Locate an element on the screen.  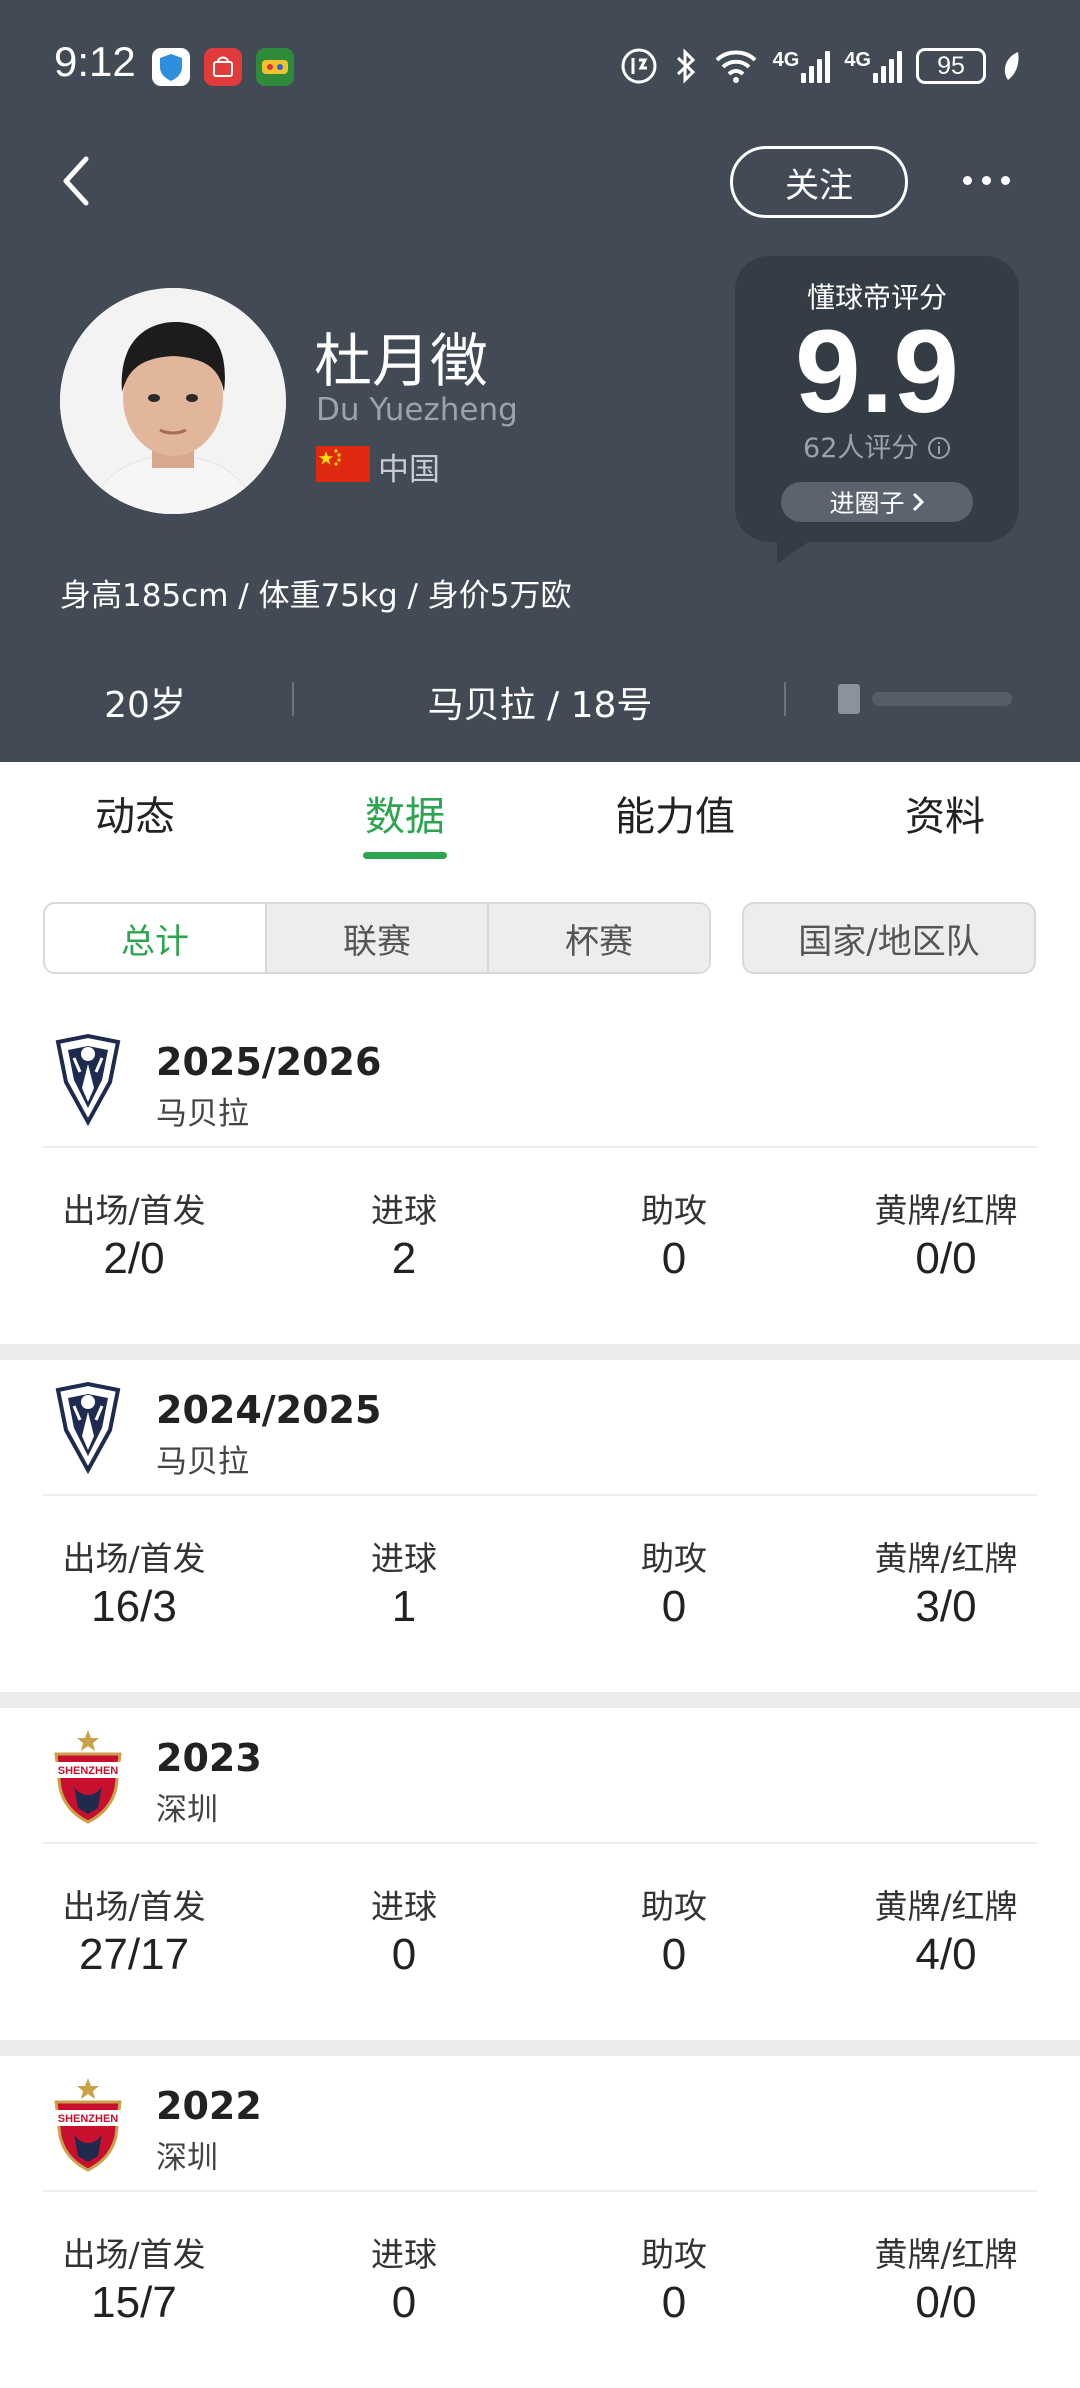
player-info-row: 20岁 马贝拉 / 18号 is located at coordinates (540, 699).